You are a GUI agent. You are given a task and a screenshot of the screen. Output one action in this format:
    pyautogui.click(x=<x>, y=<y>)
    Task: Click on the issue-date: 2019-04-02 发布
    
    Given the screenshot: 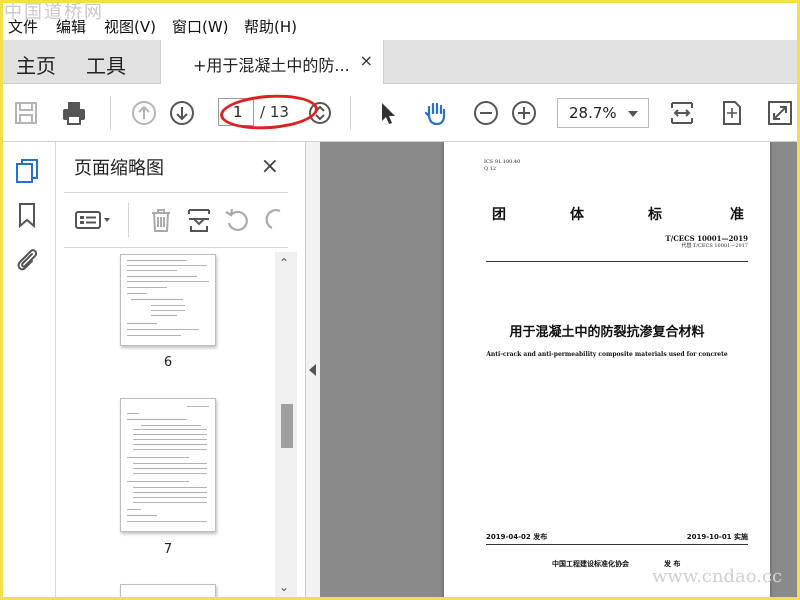 What is the action you would take?
    pyautogui.click(x=517, y=537)
    